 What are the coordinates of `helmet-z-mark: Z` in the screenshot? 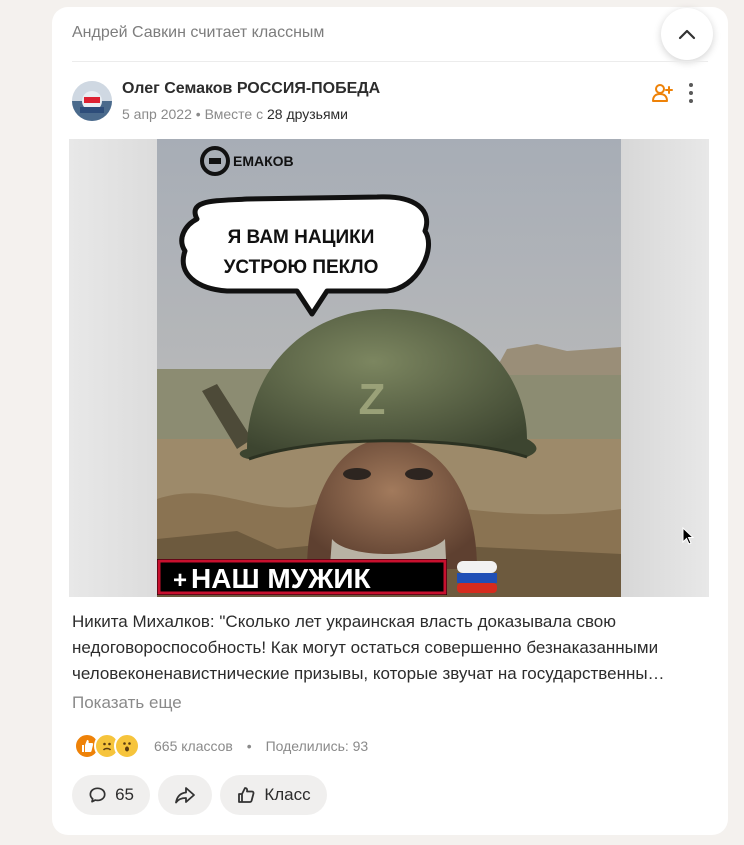 It's located at (372, 399).